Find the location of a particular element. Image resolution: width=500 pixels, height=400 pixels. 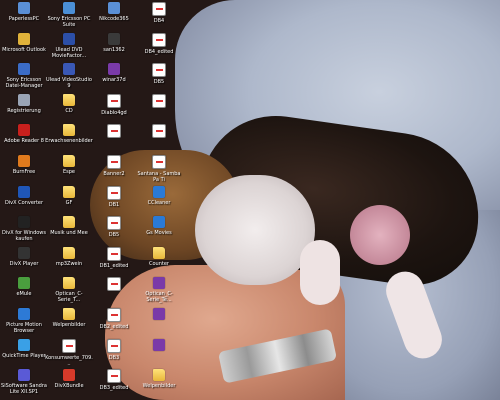

desktop-icon-label: DivX Player is located at coordinates (24, 263).